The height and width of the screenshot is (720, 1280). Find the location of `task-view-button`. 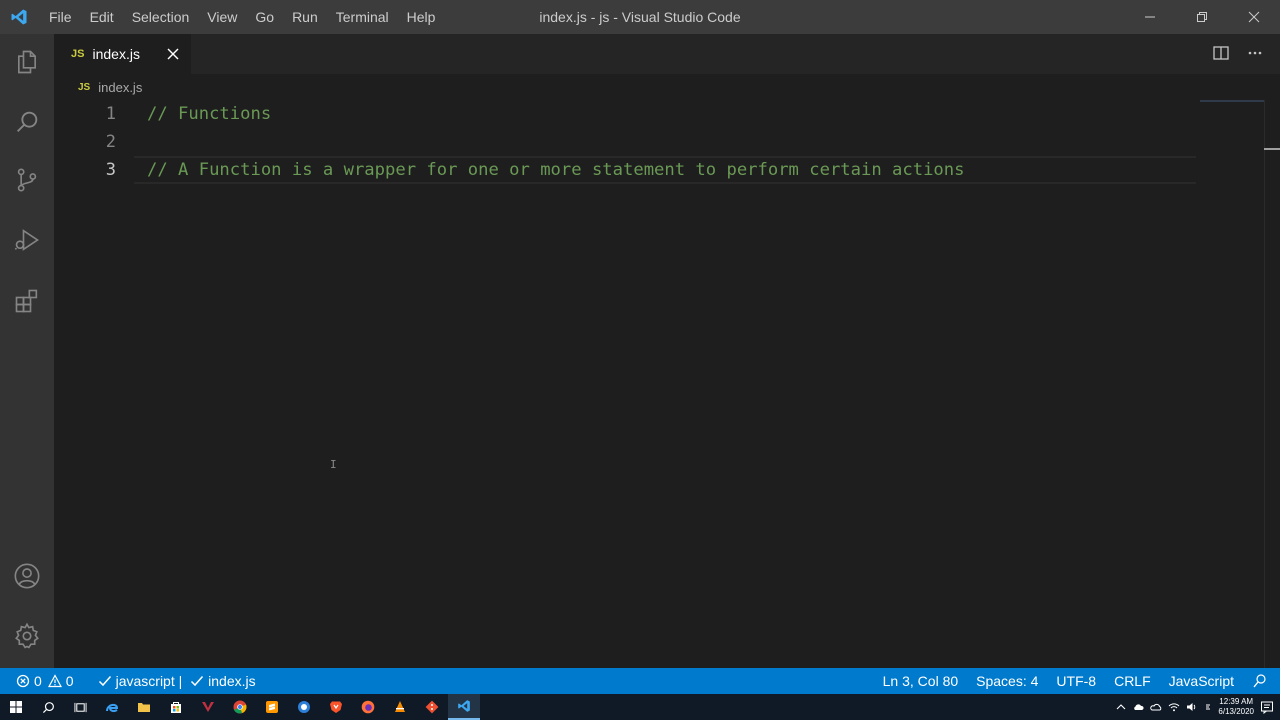

task-view-button is located at coordinates (80, 707).